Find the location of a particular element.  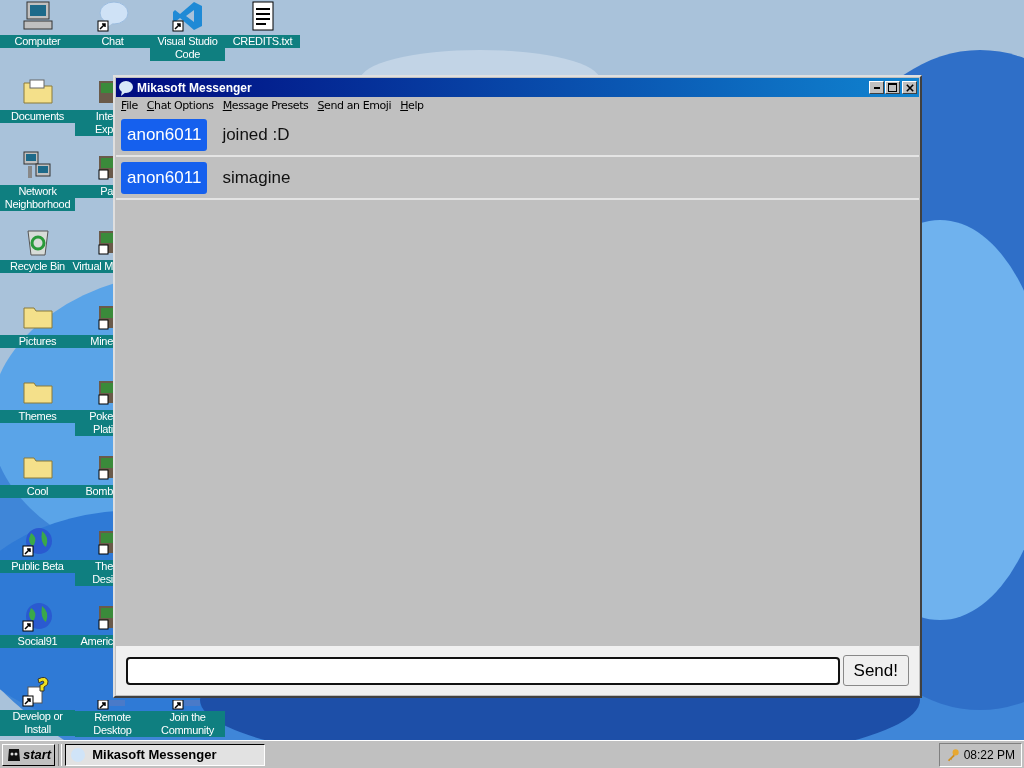

close-button is located at coordinates (909, 87).